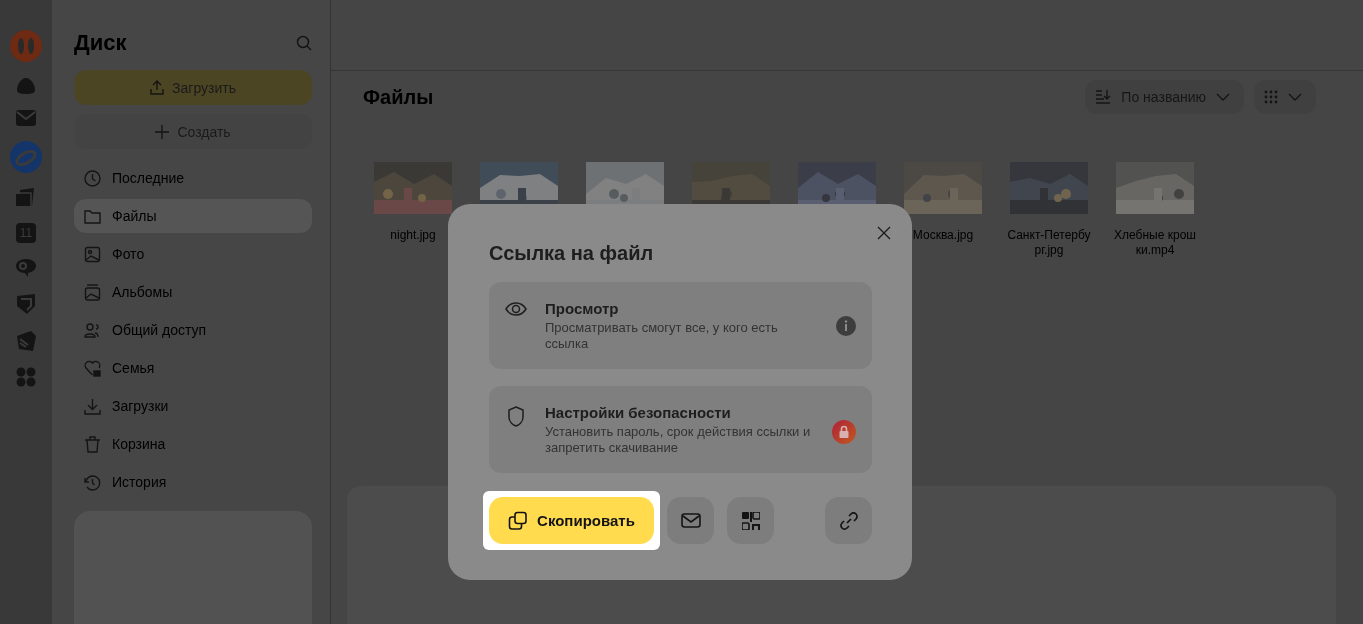 This screenshot has height=624, width=1363. What do you see at coordinates (193, 216) in the screenshot?
I see `nav-item: Файлы` at bounding box center [193, 216].